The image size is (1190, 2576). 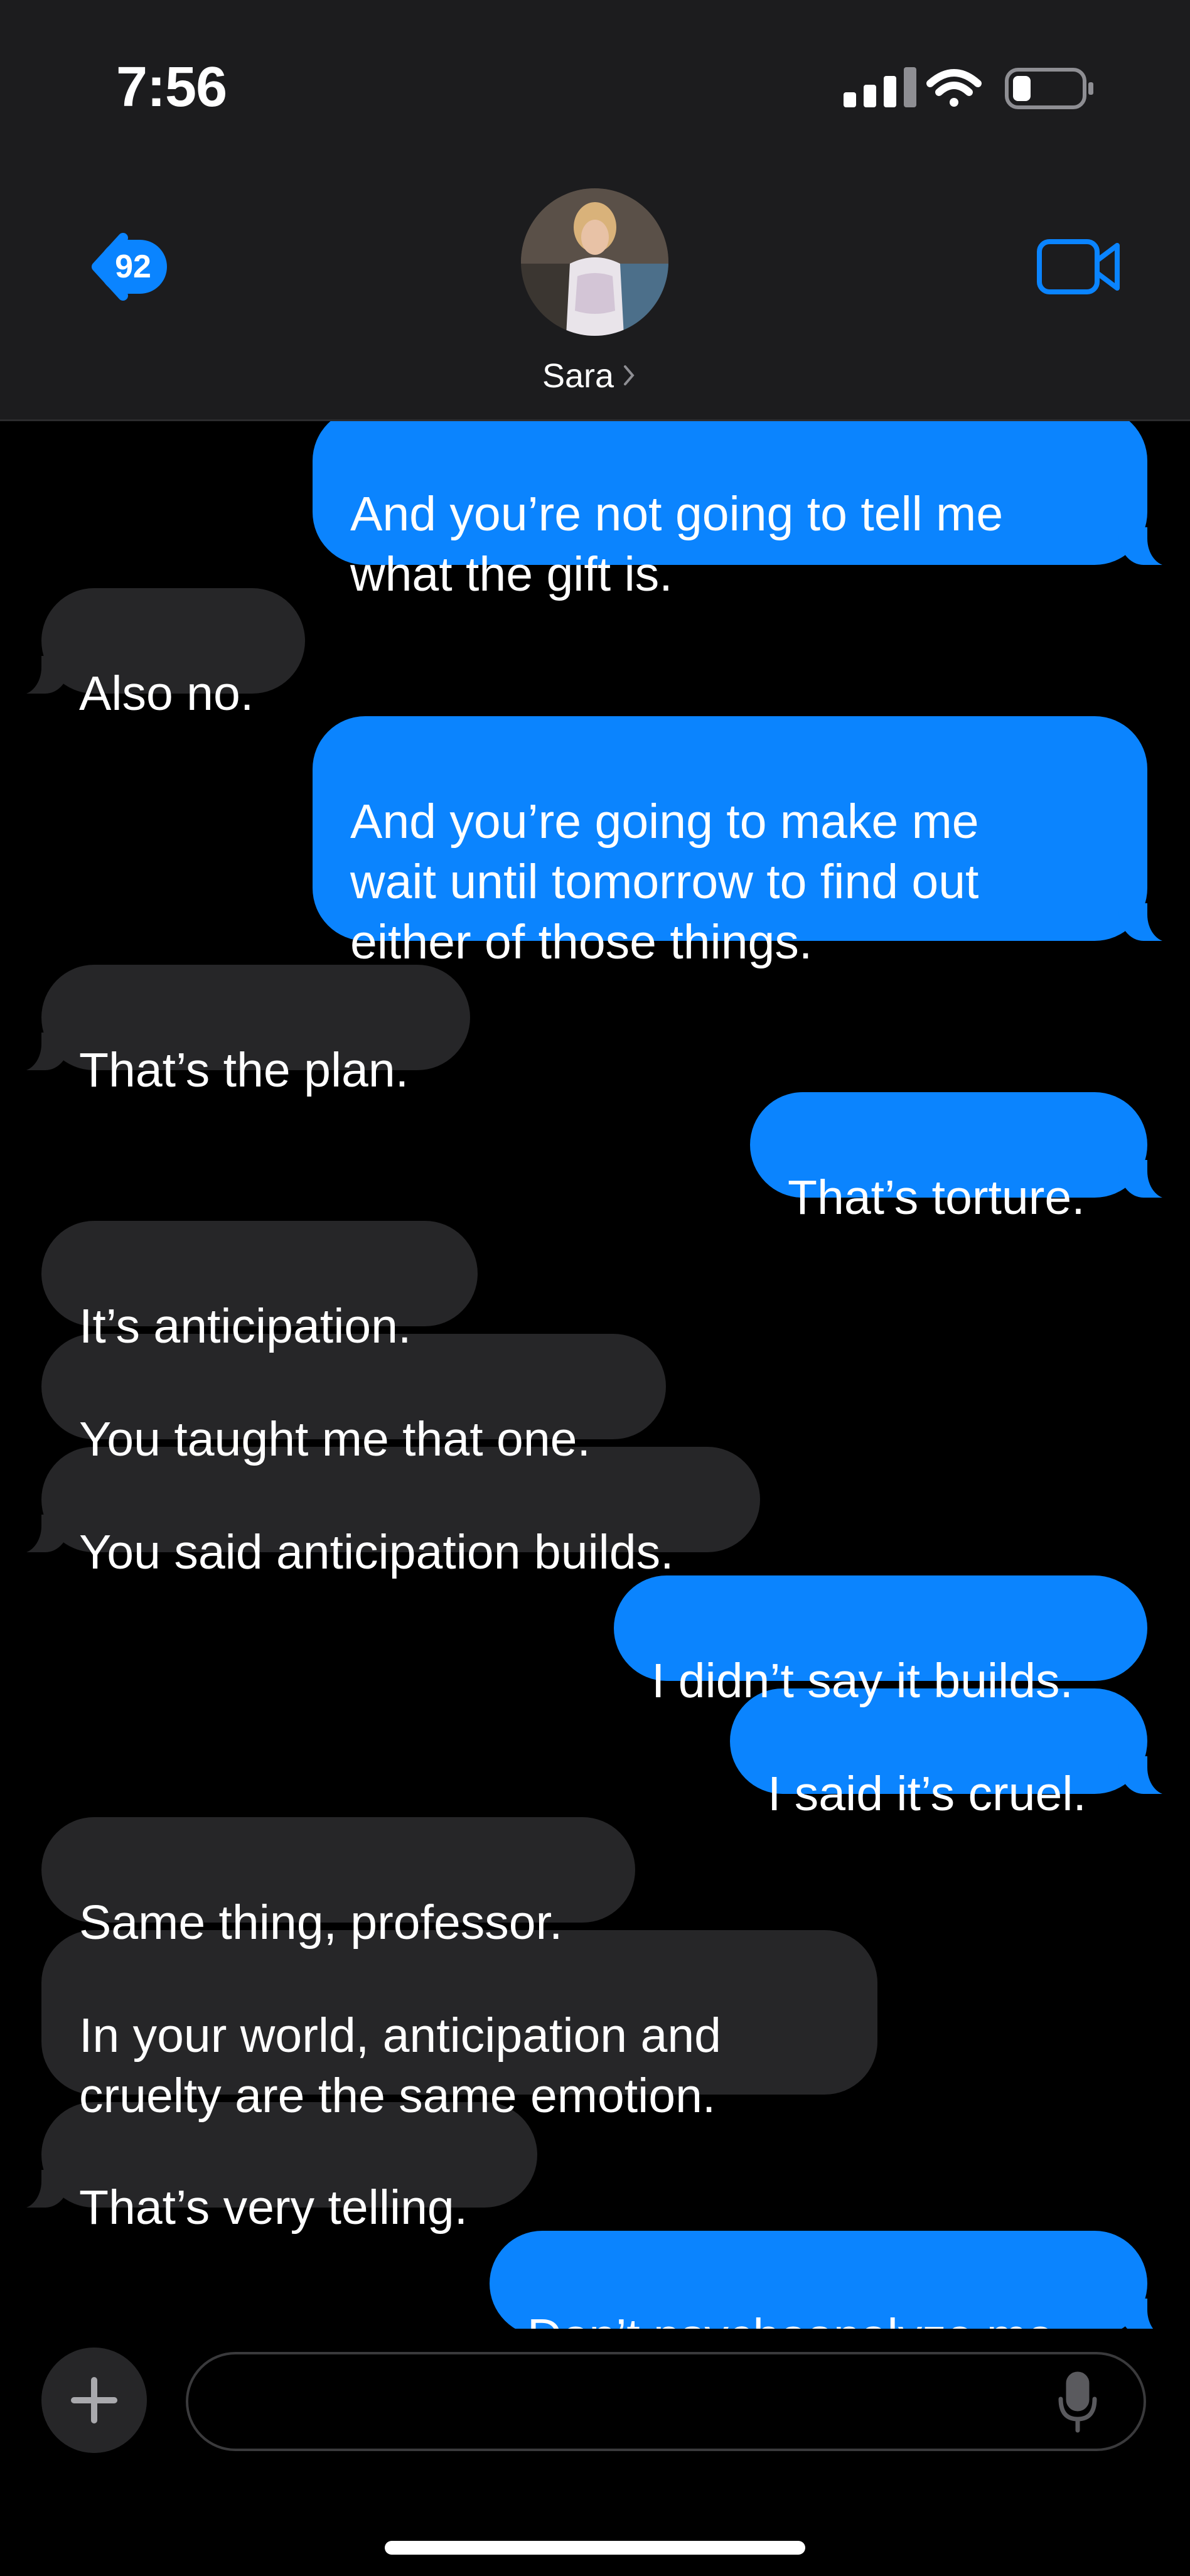 I want to click on message-bubble-incoming: It’s anticipation., so click(x=259, y=1287).